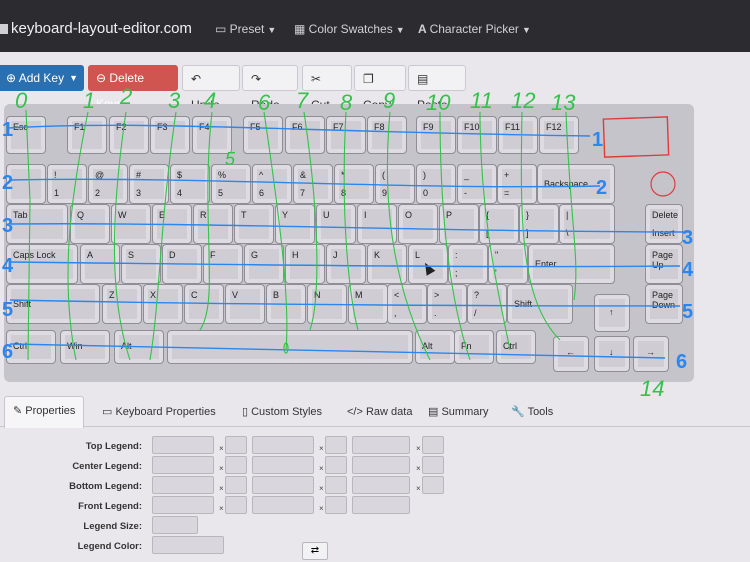 This screenshot has height=562, width=750. What do you see at coordinates (687, 312) in the screenshot?
I see `row-label-right-5: 5` at bounding box center [687, 312].